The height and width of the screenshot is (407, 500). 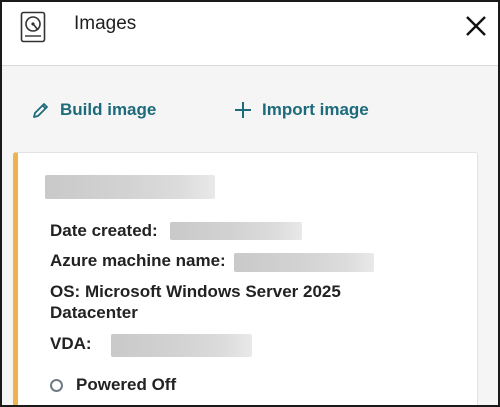 I want to click on status-row: Powered Off, so click(x=113, y=385).